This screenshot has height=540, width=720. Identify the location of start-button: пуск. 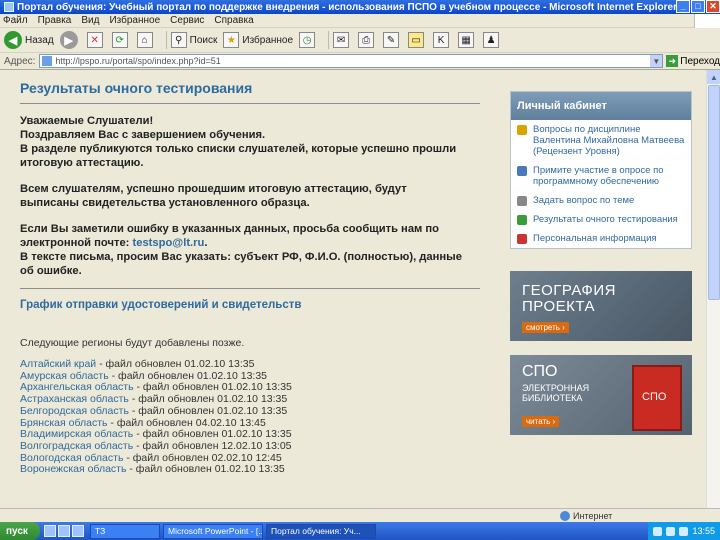
(20, 531).